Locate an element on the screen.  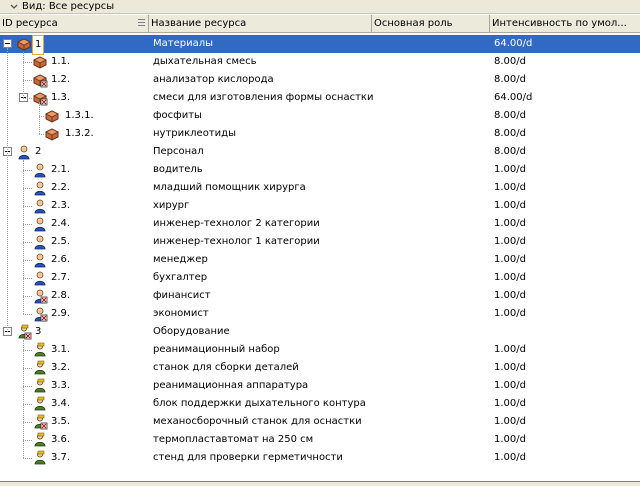
bottom-border is located at coordinates (320, 483).